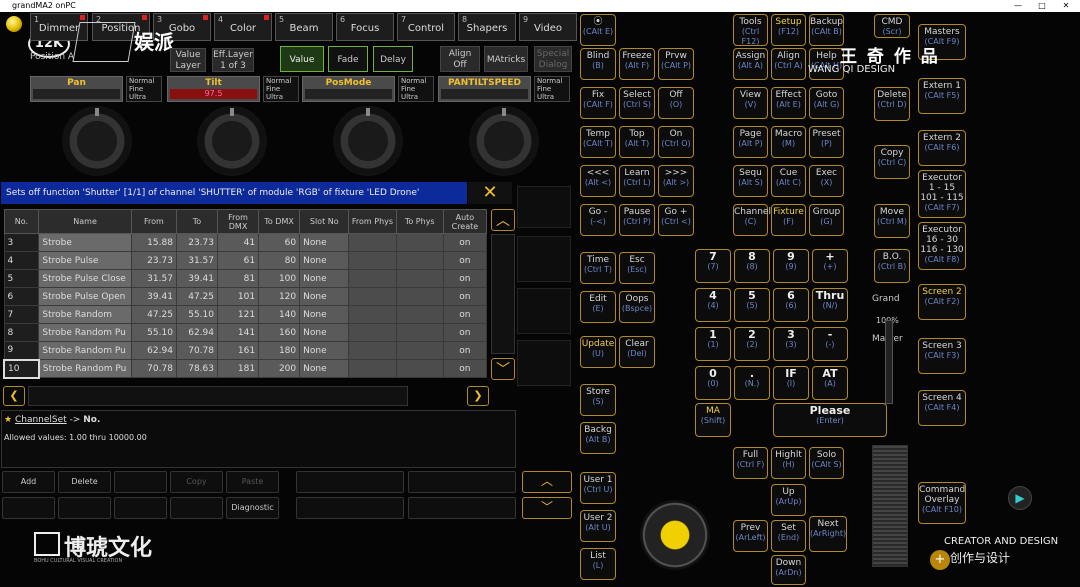 The image size is (1080, 587). I want to click on feature-tab-focus: 6 Focus, so click(365, 27).